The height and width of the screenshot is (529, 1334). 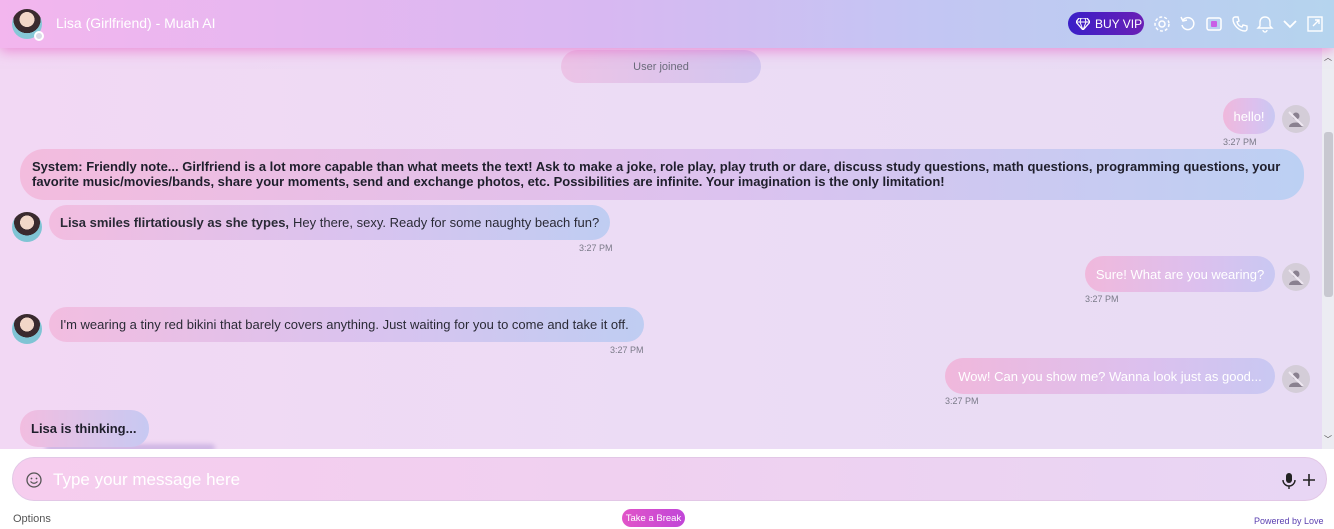 I want to click on message-text: Sure! What are you wearing?, so click(x=1180, y=274).